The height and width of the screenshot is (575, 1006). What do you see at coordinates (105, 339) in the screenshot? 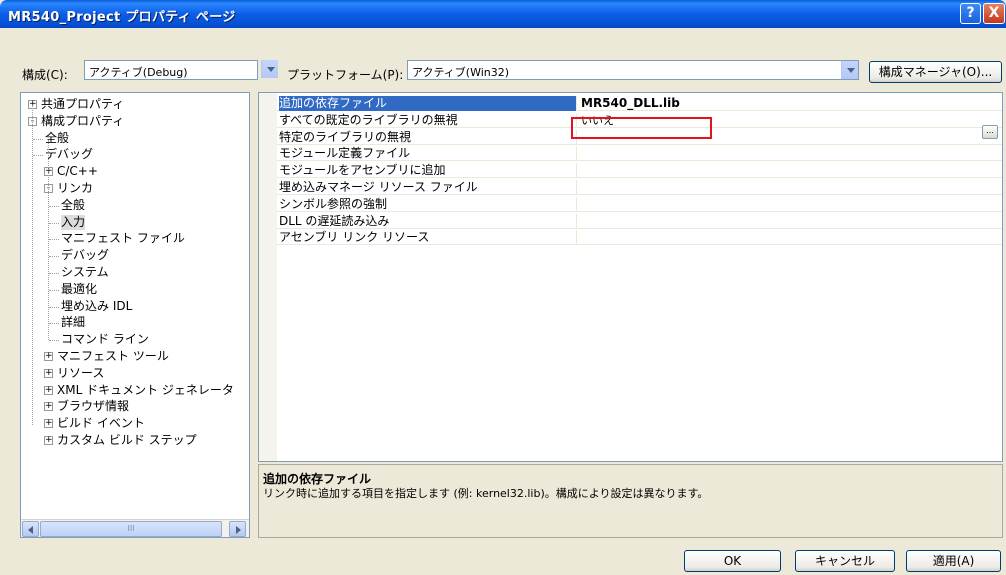
I see `tree-item: コマンド ライン` at bounding box center [105, 339].